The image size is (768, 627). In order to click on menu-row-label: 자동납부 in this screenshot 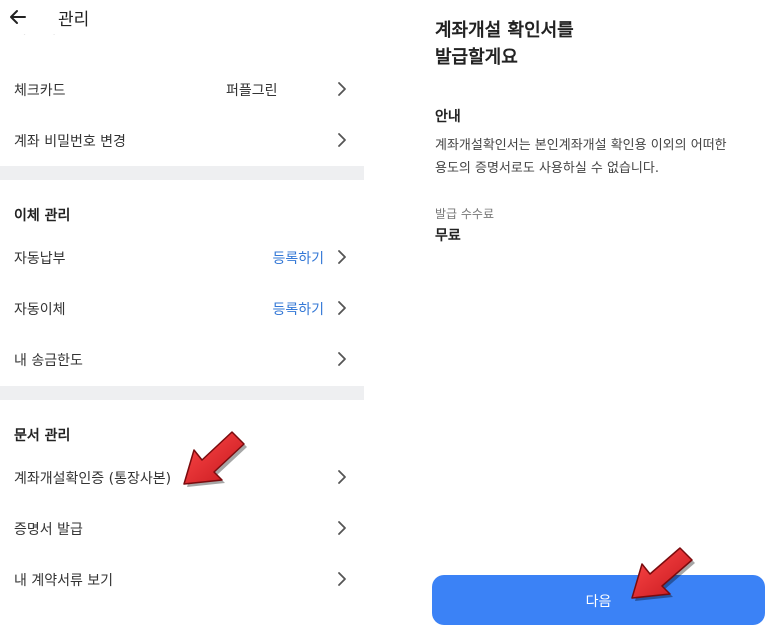, I will do `click(40, 259)`.